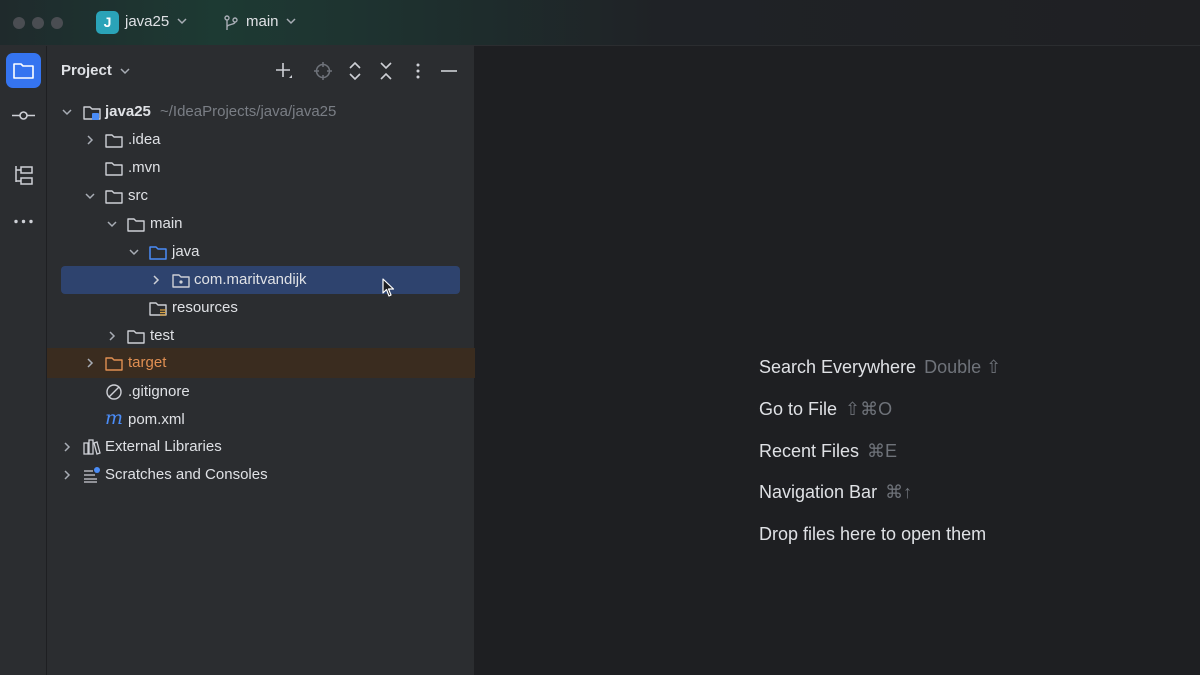 The image size is (1200, 675). What do you see at coordinates (144, 167) in the screenshot?
I see `tree-label: .mvn` at bounding box center [144, 167].